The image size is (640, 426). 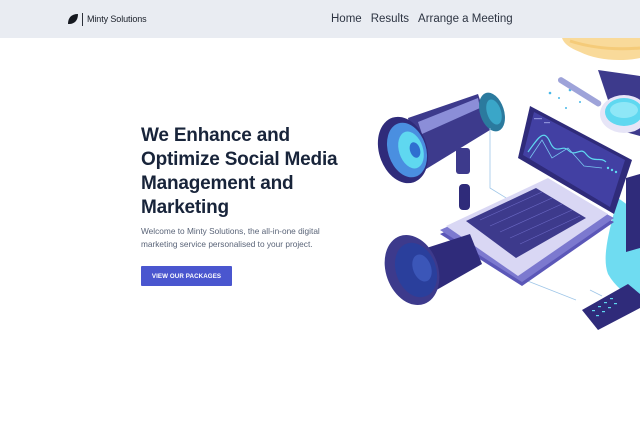 What do you see at coordinates (186, 276) in the screenshot?
I see `view-packages-button: VIEW OUR PACKAGES` at bounding box center [186, 276].